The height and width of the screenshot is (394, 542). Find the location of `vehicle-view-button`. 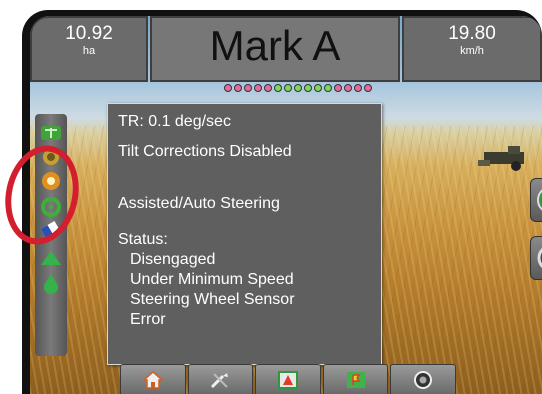

vehicle-view-button is located at coordinates (536, 200).